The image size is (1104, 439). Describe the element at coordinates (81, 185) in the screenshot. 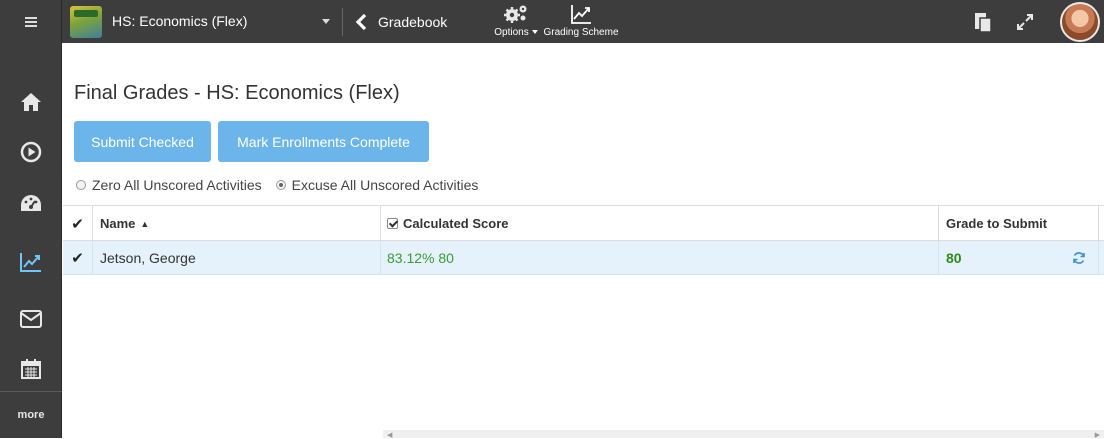

I see `zero-unscored-radio` at that location.